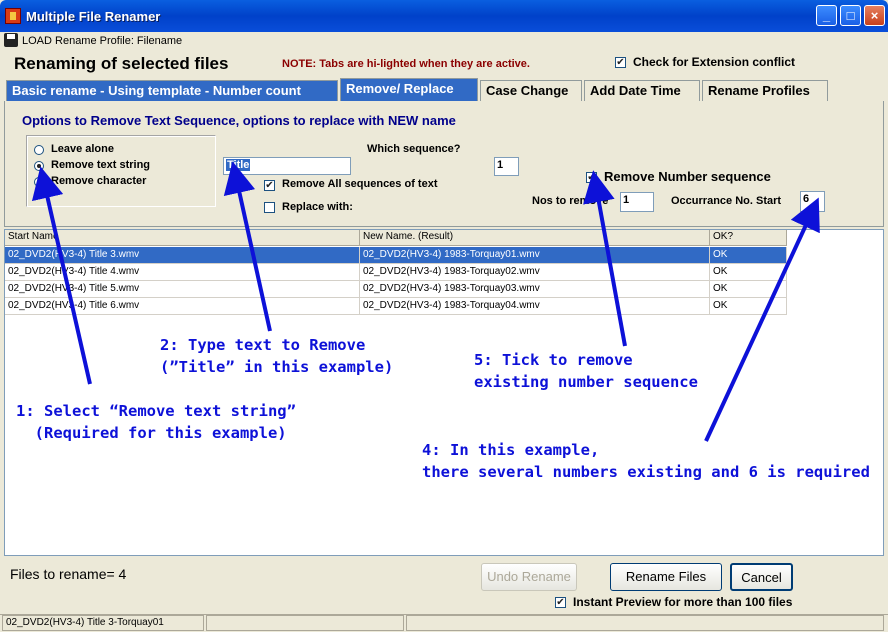 The height and width of the screenshot is (632, 888). I want to click on files-to-rename-count: Files to rename= 4, so click(68, 574).